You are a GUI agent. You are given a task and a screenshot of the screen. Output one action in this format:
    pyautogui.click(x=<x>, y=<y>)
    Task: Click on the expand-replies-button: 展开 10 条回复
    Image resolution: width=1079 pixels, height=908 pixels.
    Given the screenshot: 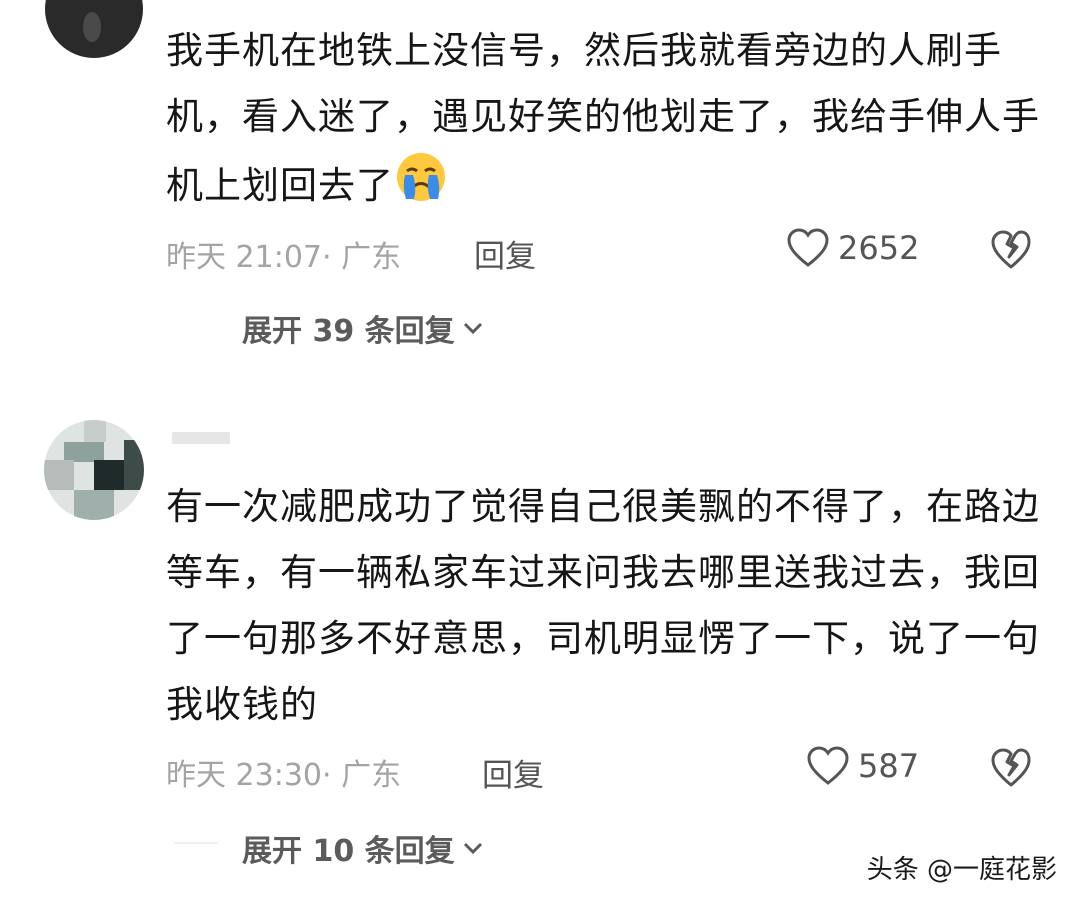 What is the action you would take?
    pyautogui.click(x=363, y=848)
    